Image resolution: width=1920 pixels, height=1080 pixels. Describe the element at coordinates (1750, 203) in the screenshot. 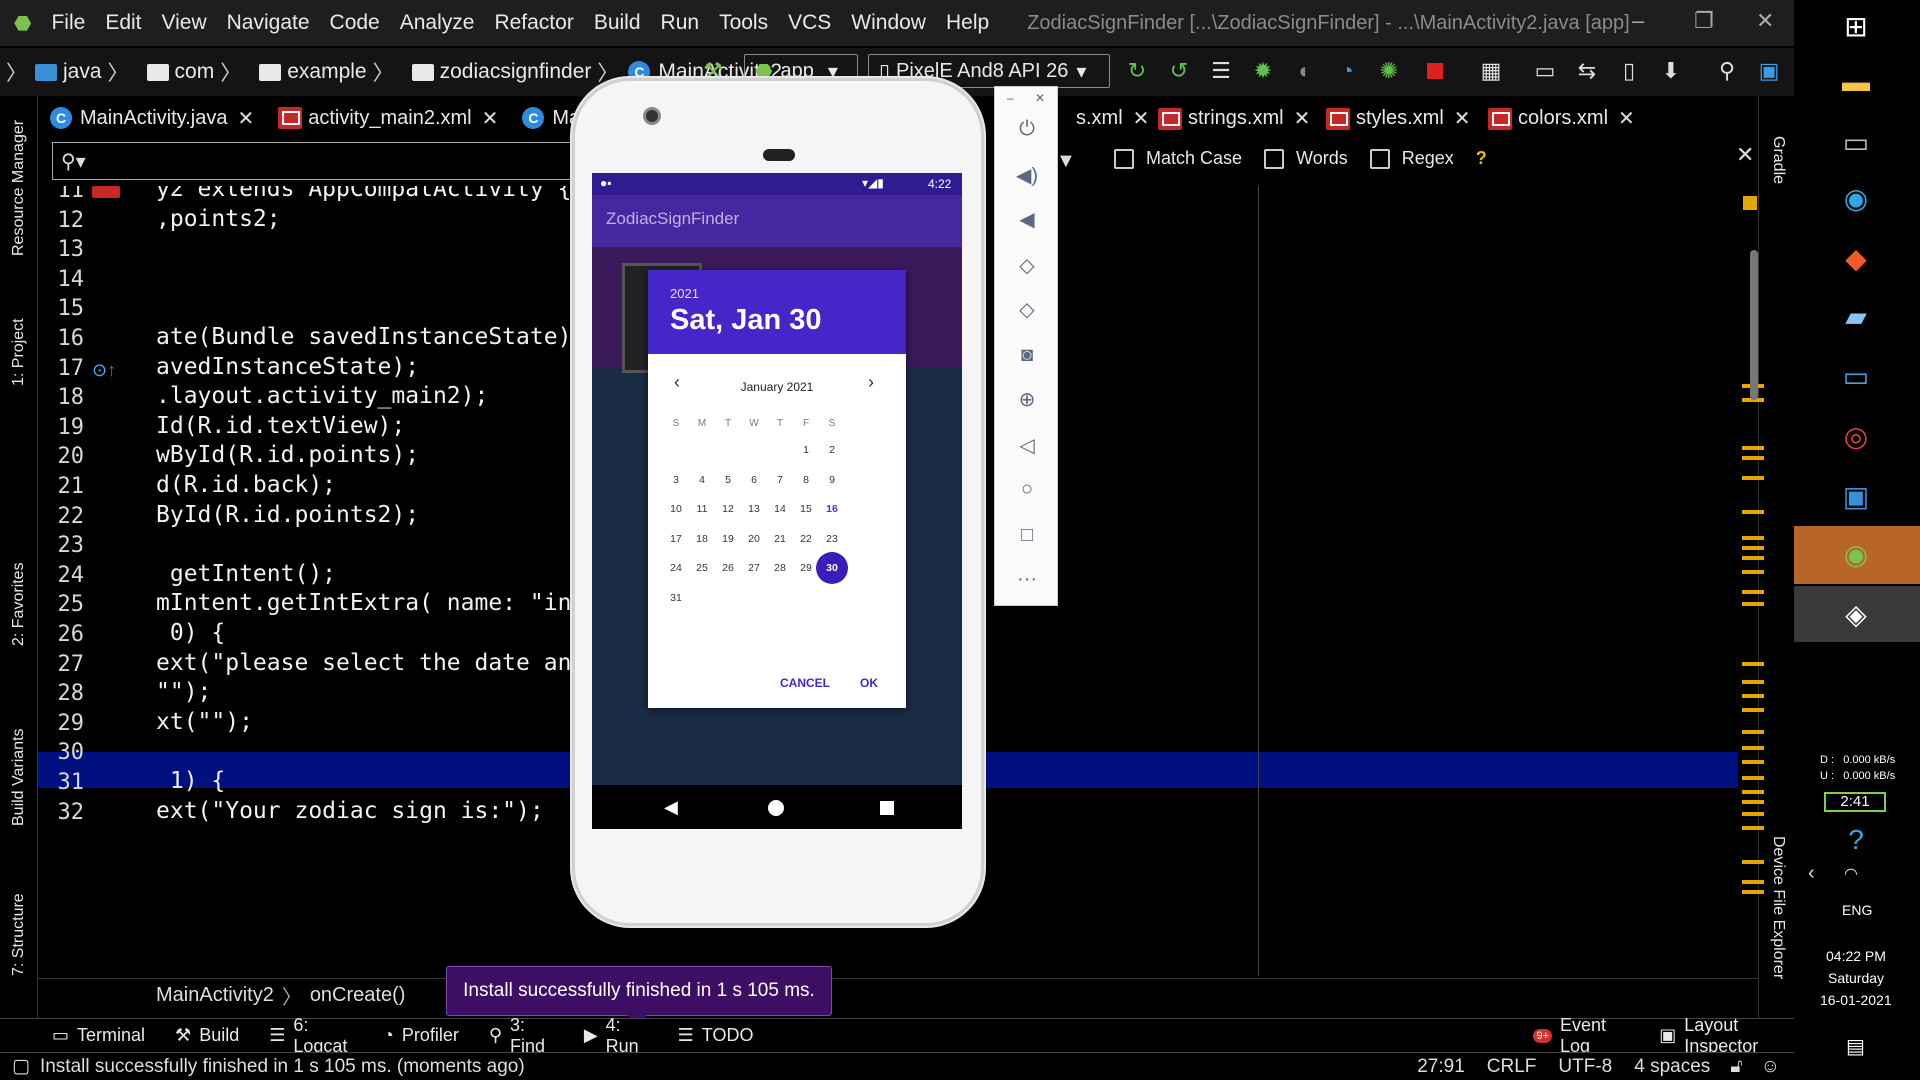

I see `warning-indicator-icon` at that location.